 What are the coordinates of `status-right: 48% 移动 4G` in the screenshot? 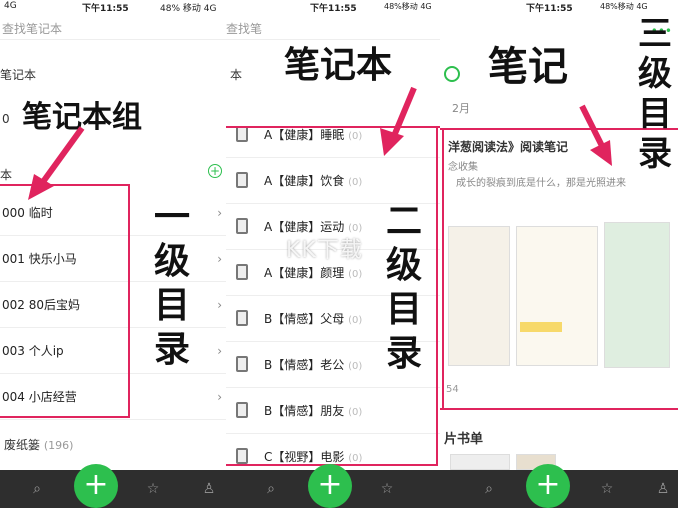 It's located at (188, 9).